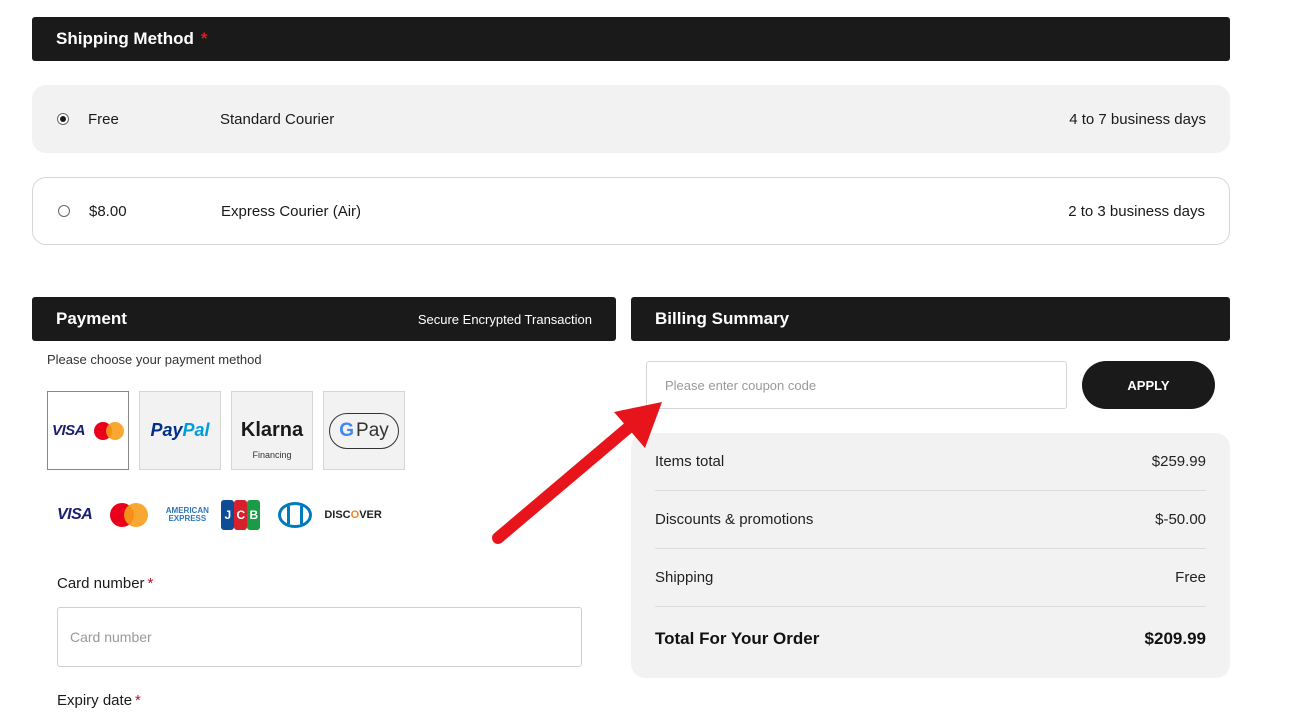 Image resolution: width=1298 pixels, height=723 pixels. I want to click on card-number-label: Card number *, so click(105, 583).